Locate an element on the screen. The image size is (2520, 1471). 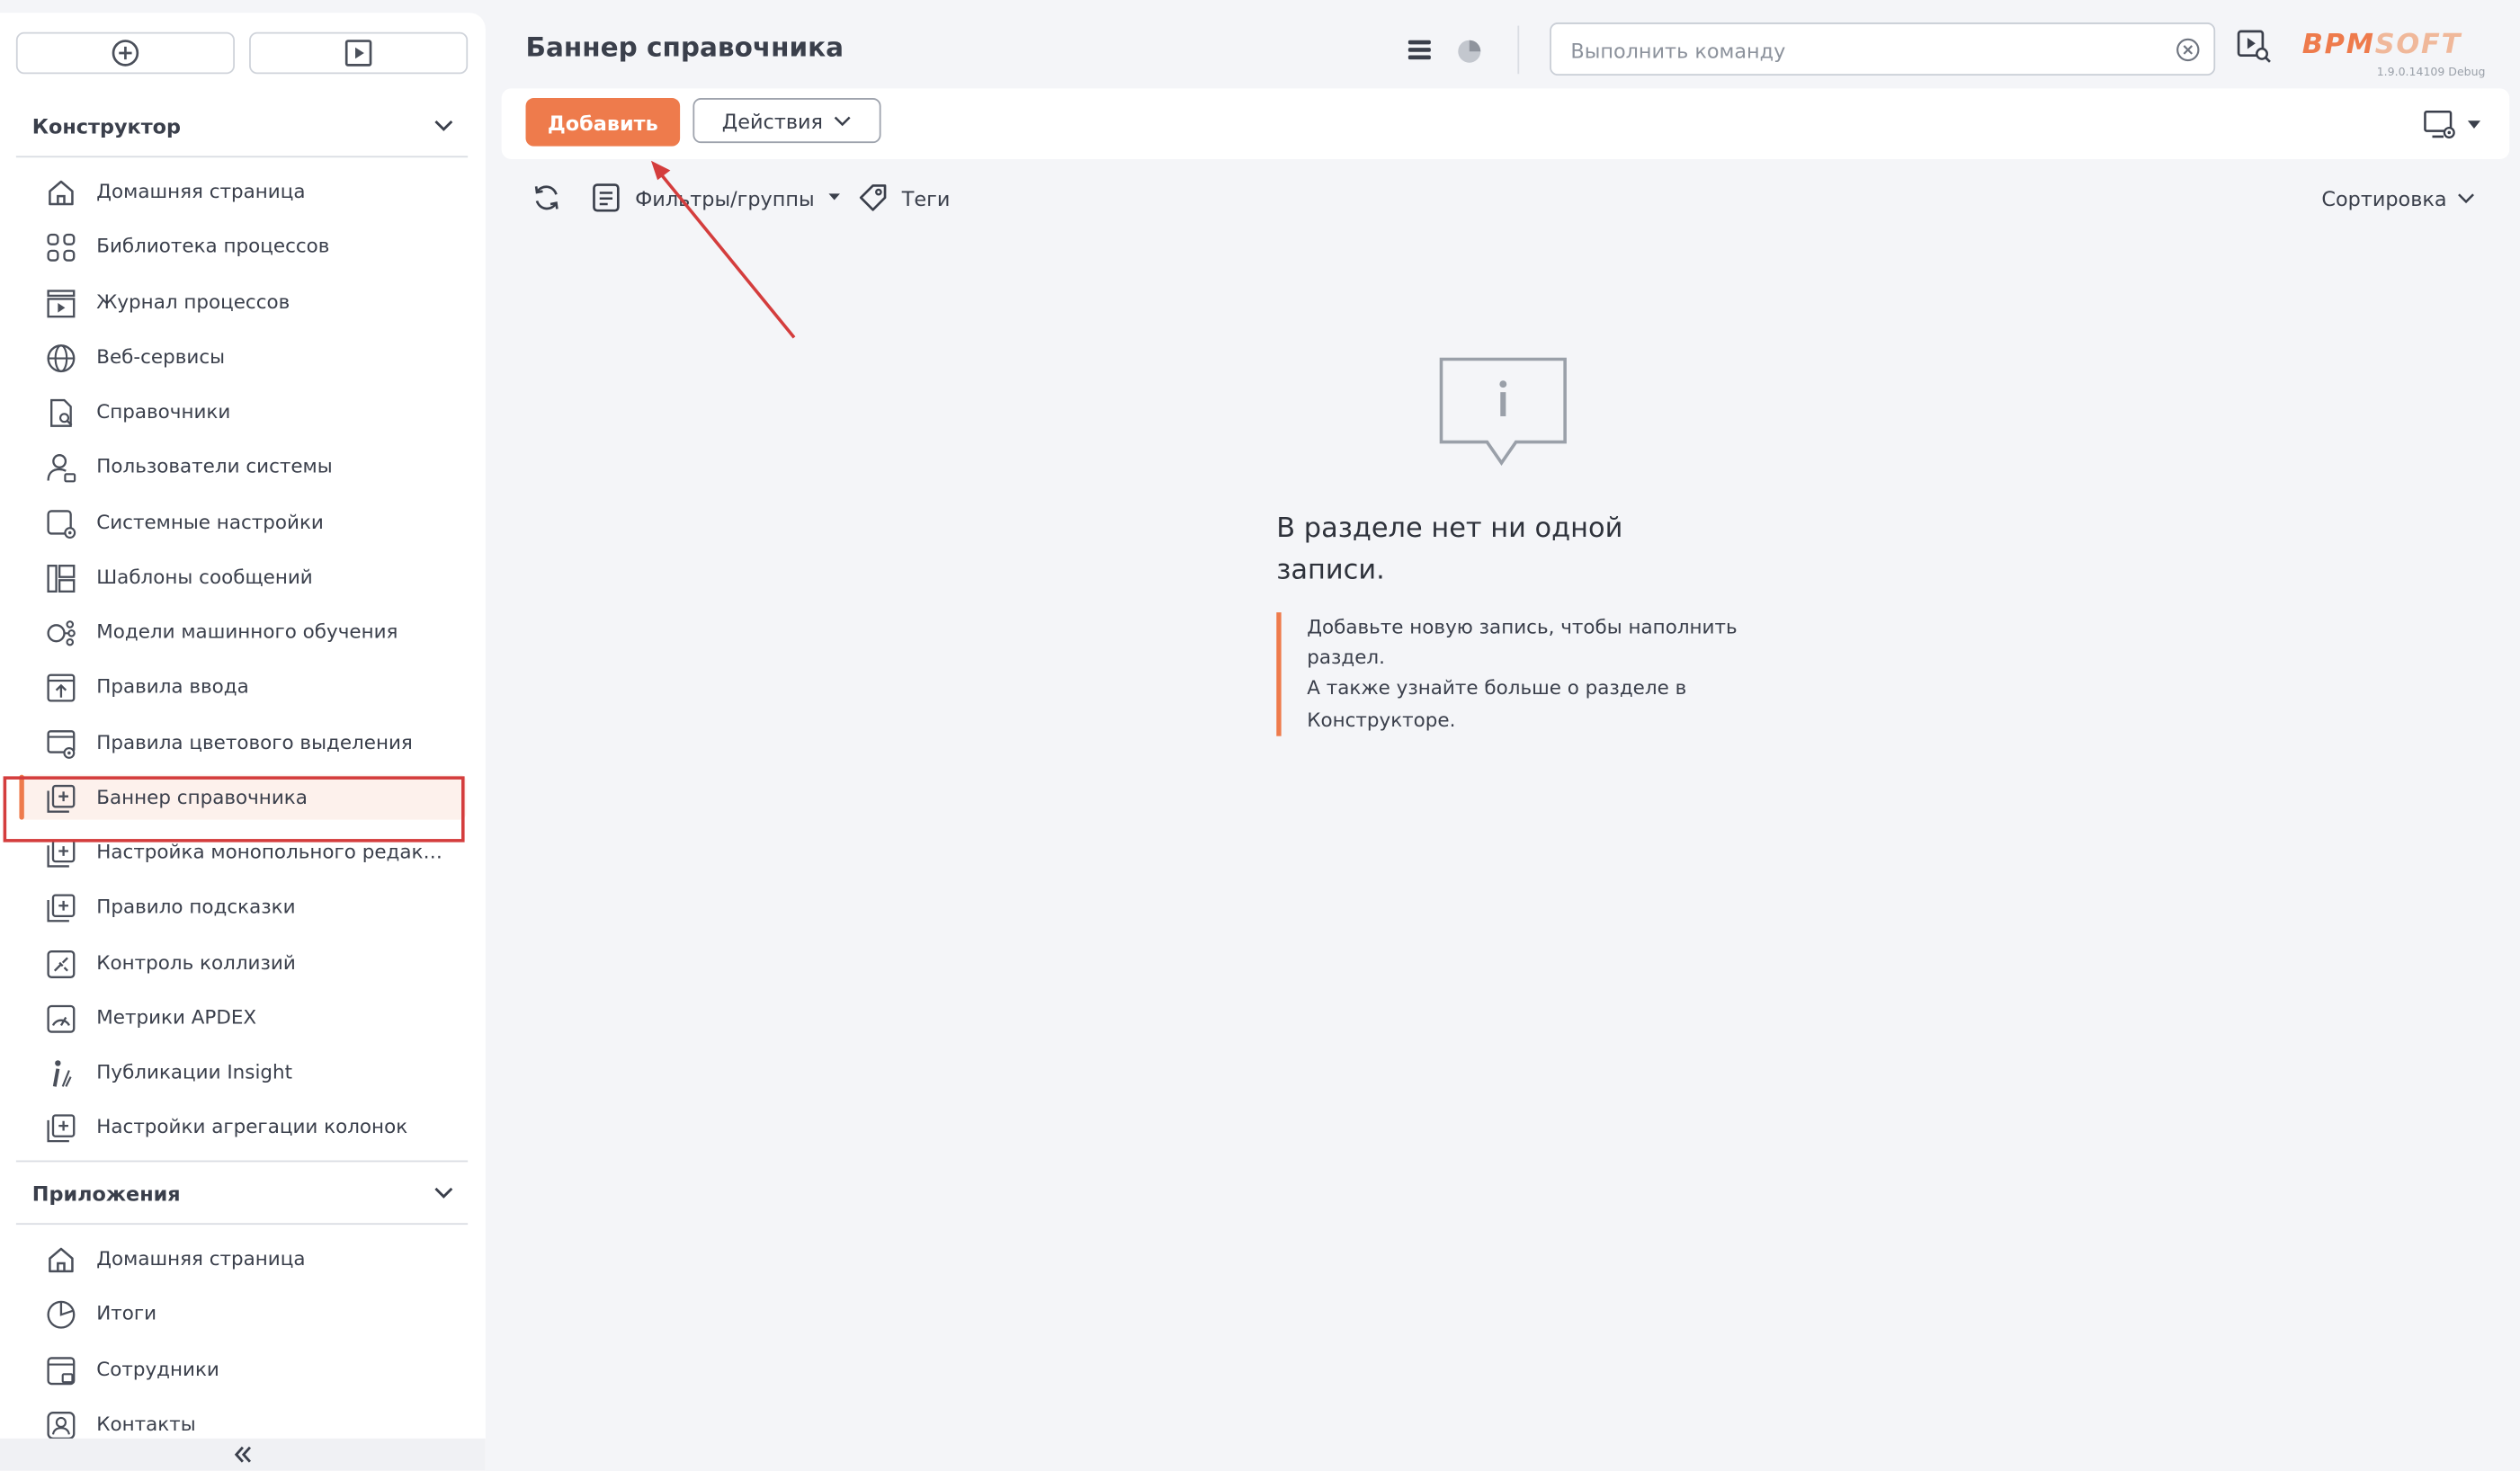
sidebar-item: Правила ввода is located at coordinates (243, 686).